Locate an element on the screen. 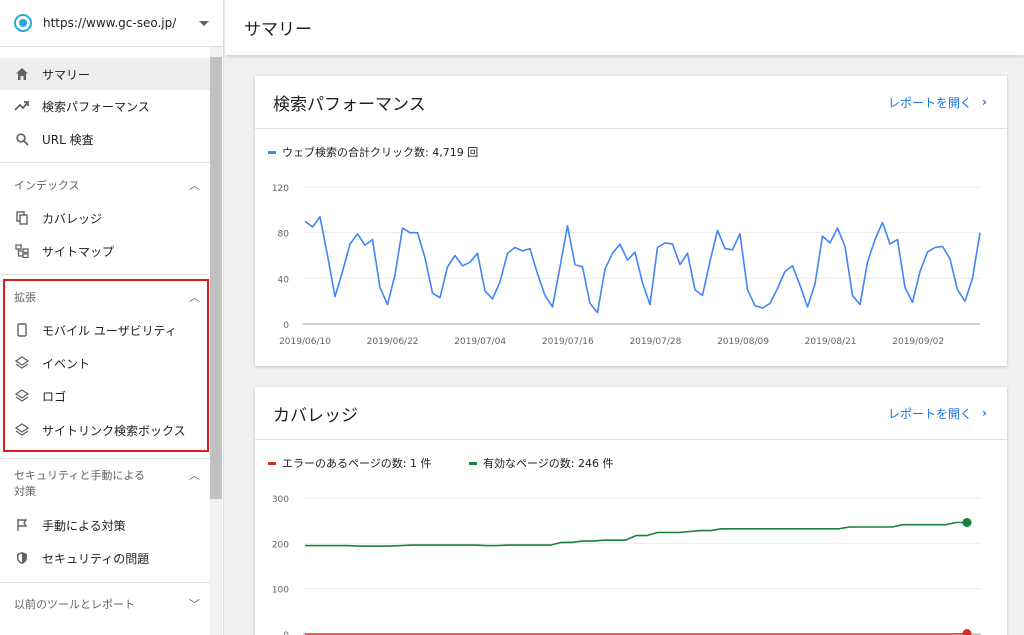  chart-legend-valid: 有効なページの数: 246 件 is located at coordinates (541, 463).